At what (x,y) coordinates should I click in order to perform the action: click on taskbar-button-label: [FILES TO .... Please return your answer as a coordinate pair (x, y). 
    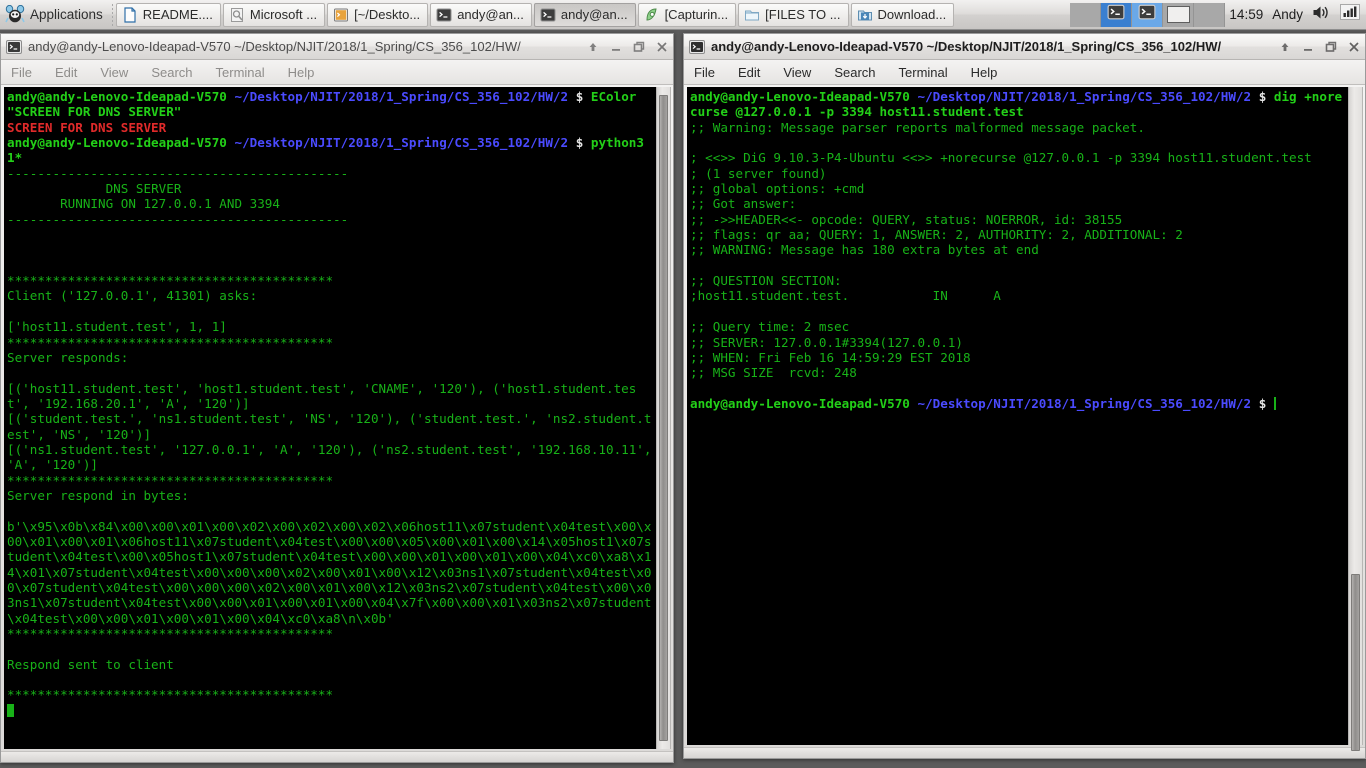
    Looking at the image, I should click on (803, 14).